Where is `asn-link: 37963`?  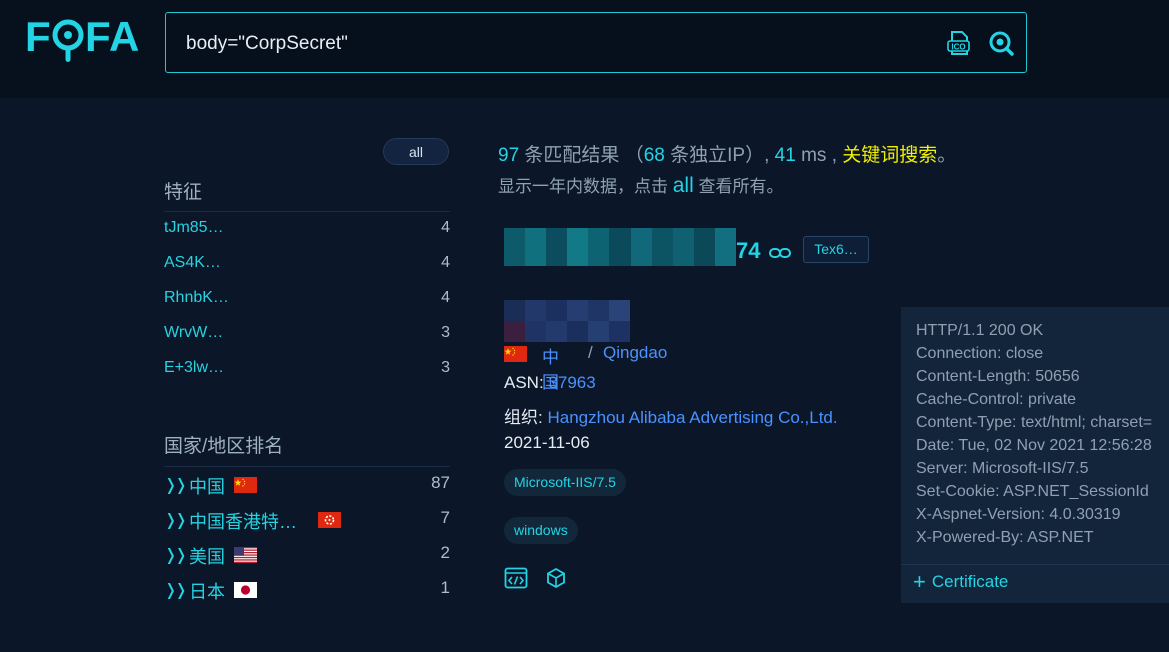 asn-link: 37963 is located at coordinates (571, 382).